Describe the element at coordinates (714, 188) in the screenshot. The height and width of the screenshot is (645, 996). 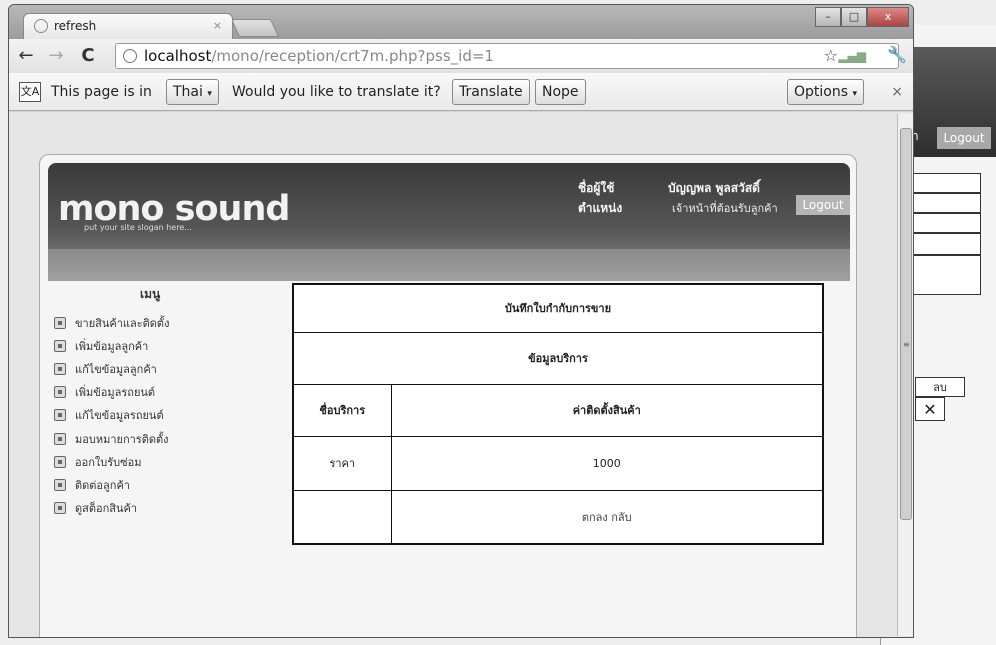
I see `user-value: บัญญพล พูลสวัสดิ์` at that location.